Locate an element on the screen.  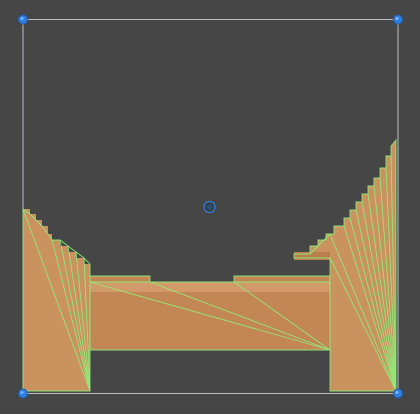
beam-top-highlight is located at coordinates (210, 287).